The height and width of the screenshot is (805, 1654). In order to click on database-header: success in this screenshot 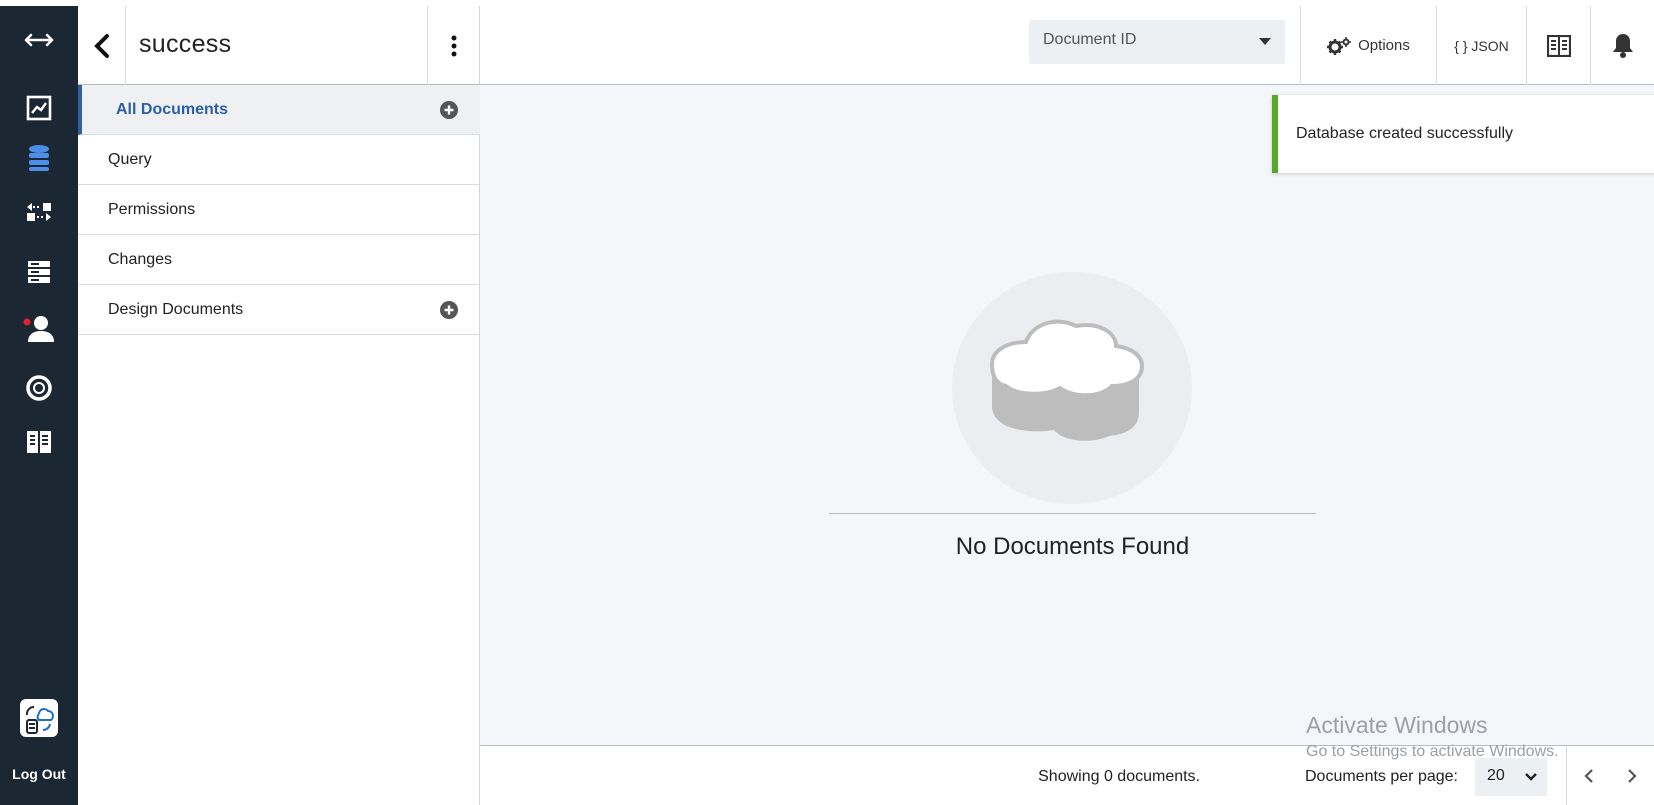, I will do `click(279, 45)`.